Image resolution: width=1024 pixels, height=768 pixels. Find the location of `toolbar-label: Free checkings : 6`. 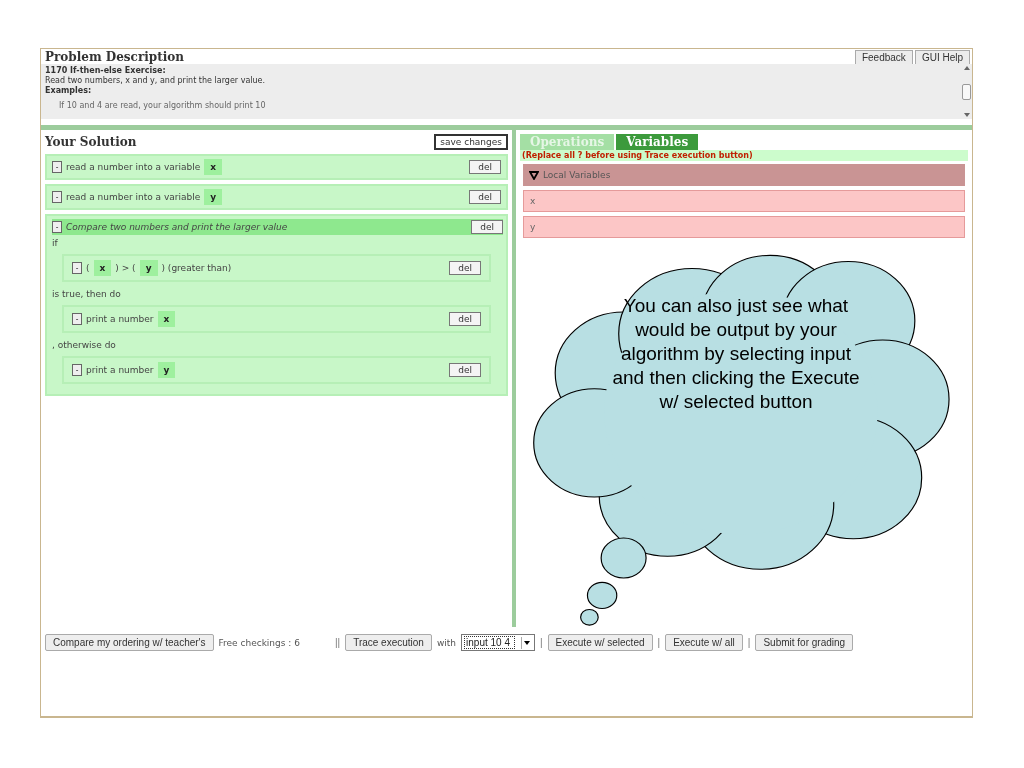

toolbar-label: Free checkings : 6 is located at coordinates (259, 642).